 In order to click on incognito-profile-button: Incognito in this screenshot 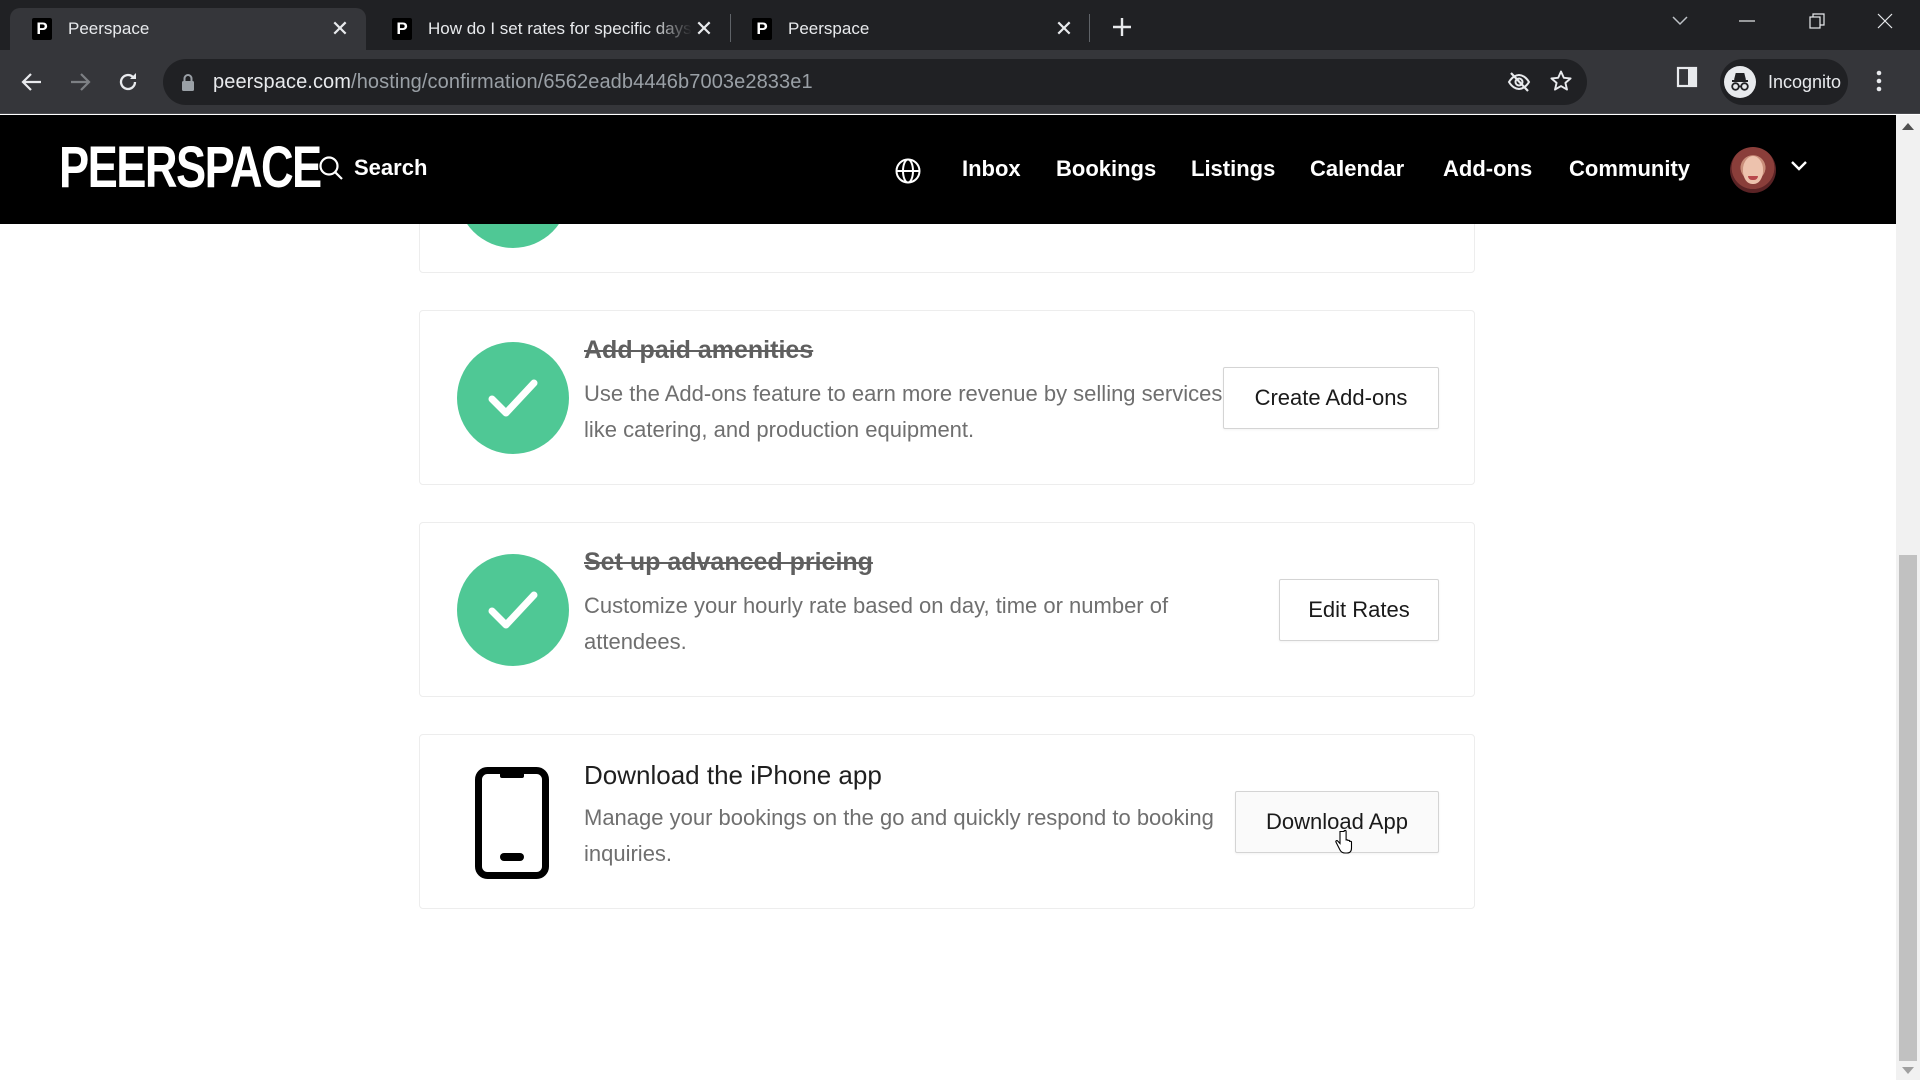, I will do `click(1784, 82)`.